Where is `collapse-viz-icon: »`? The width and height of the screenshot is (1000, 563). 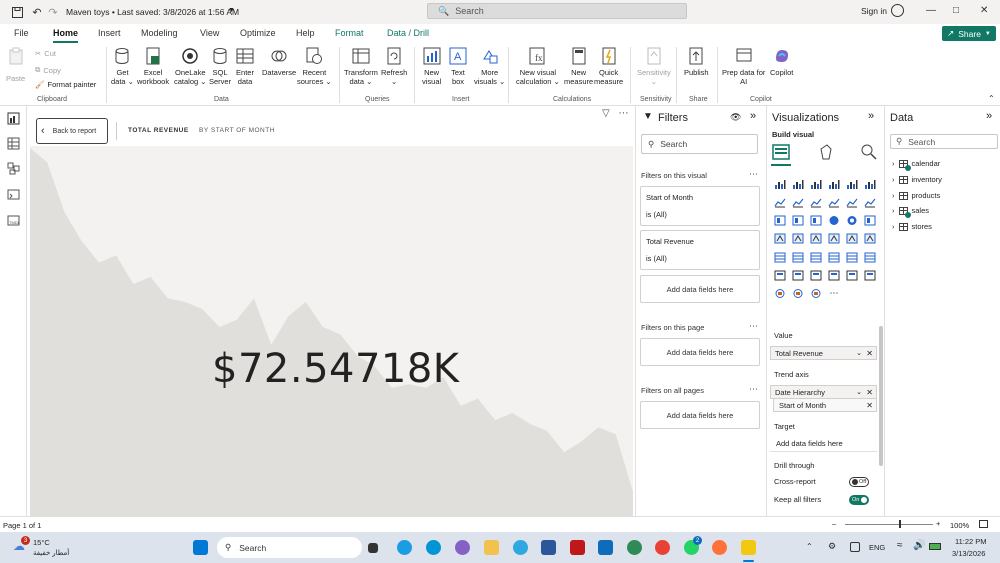
collapse-viz-icon: » is located at coordinates (871, 116).